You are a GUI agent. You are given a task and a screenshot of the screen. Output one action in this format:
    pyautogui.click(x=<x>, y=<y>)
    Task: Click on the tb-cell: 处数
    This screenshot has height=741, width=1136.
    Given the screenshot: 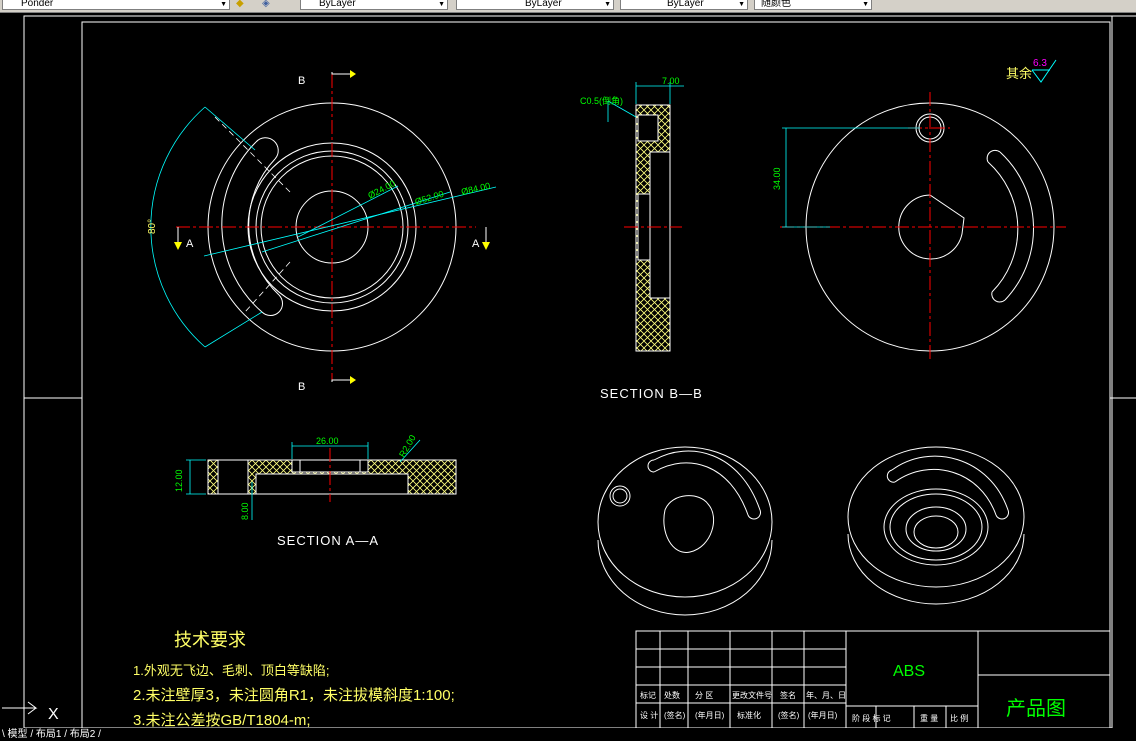 What is the action you would take?
    pyautogui.click(x=672, y=695)
    